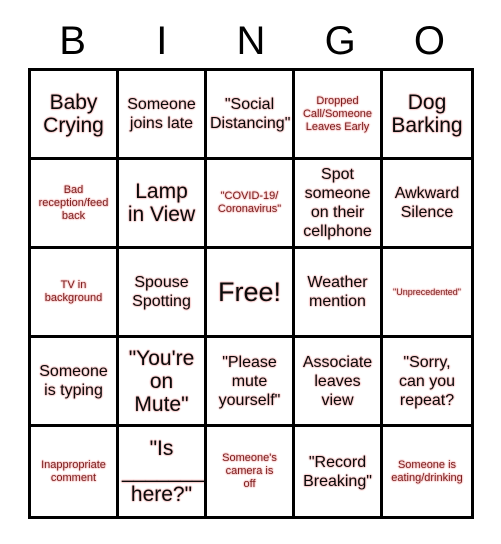 This screenshot has height=544, width=501. I want to click on bingo-cell-label: Awkward Silence, so click(427, 203).